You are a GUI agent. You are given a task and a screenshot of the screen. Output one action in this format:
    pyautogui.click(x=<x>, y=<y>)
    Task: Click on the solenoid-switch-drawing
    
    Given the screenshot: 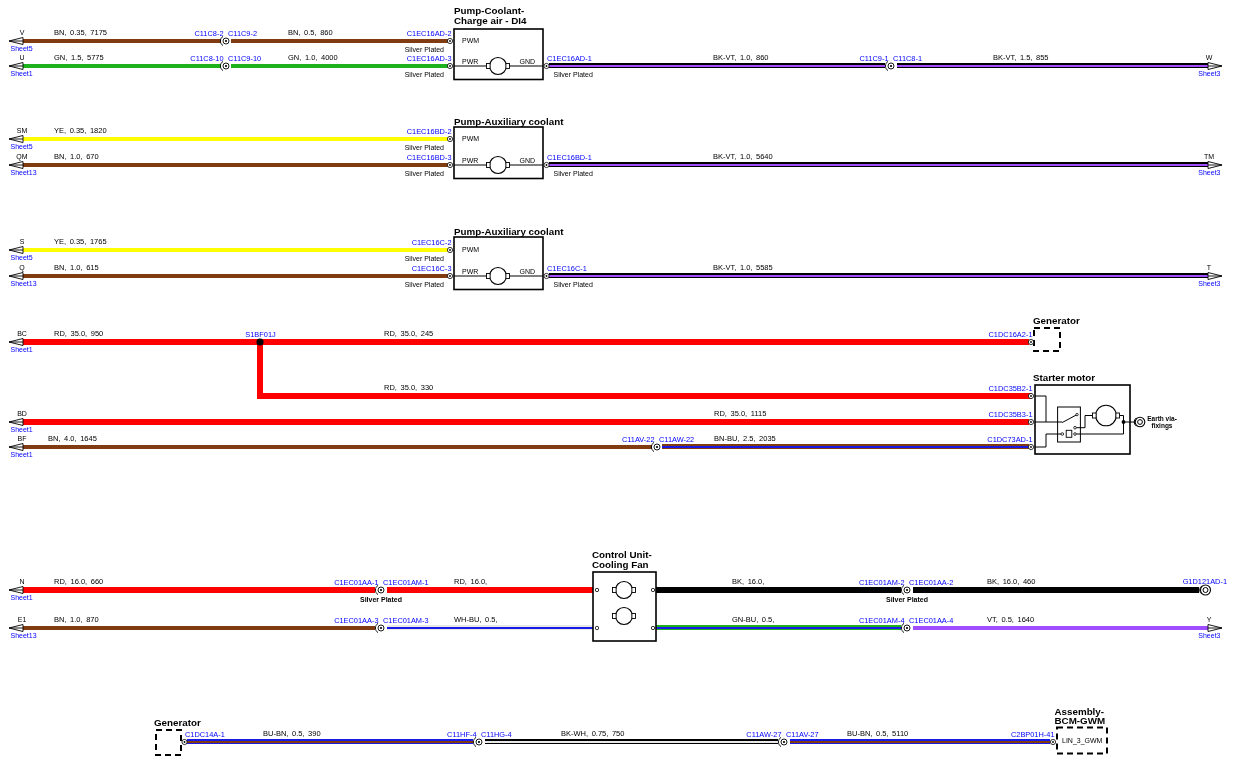 What is the action you would take?
    pyautogui.click(x=1069, y=424)
    